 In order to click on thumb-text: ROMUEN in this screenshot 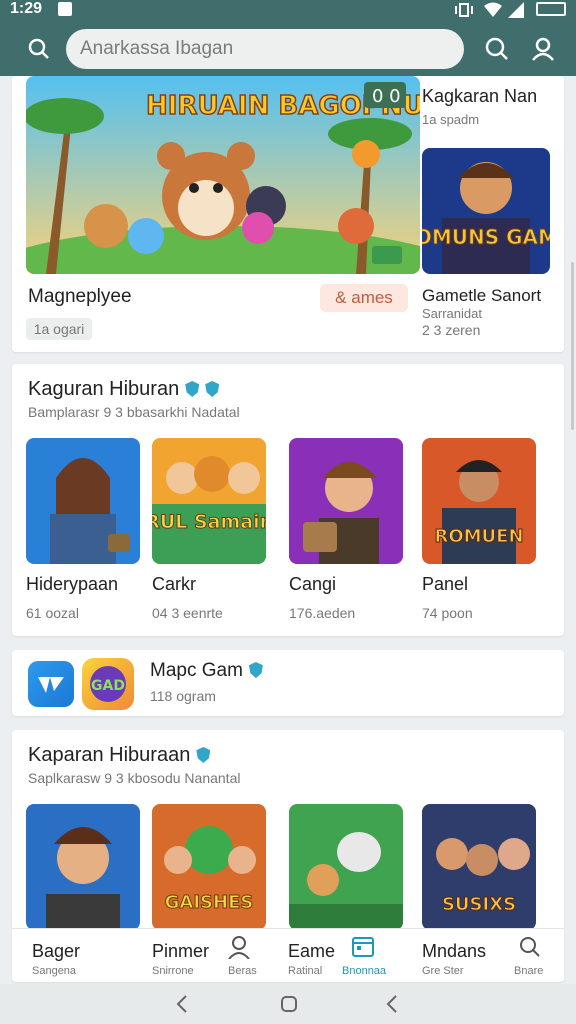, I will do `click(478, 536)`.